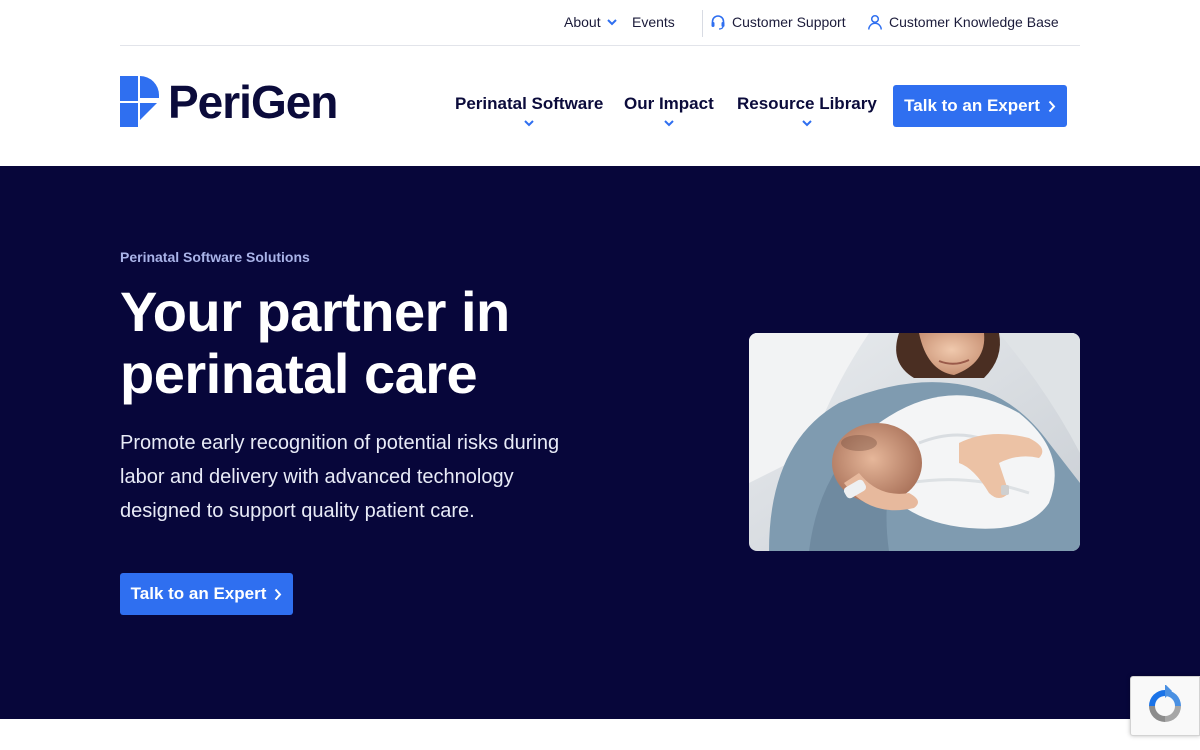 The width and height of the screenshot is (1200, 750). Describe the element at coordinates (702, 23) in the screenshot. I see `utility-divider` at that location.